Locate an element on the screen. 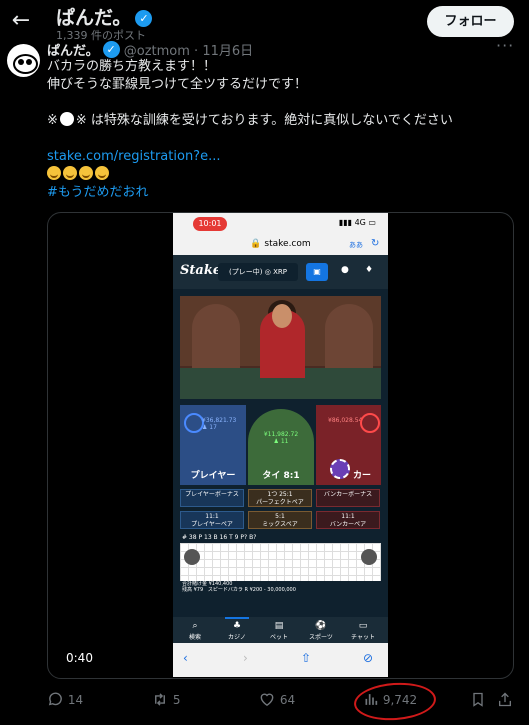 Image resolution: width=529 pixels, height=725 pixels. share-icon is located at coordinates (505, 699).